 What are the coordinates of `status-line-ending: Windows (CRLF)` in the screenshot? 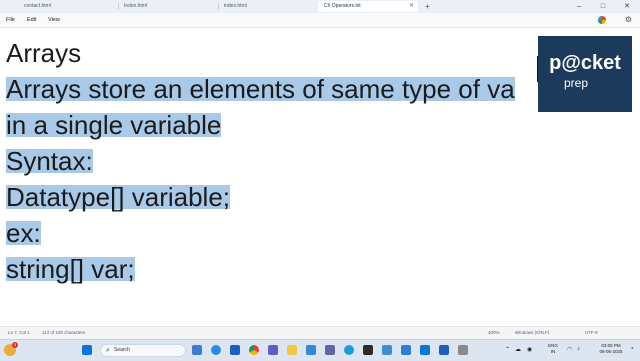 It's located at (532, 333).